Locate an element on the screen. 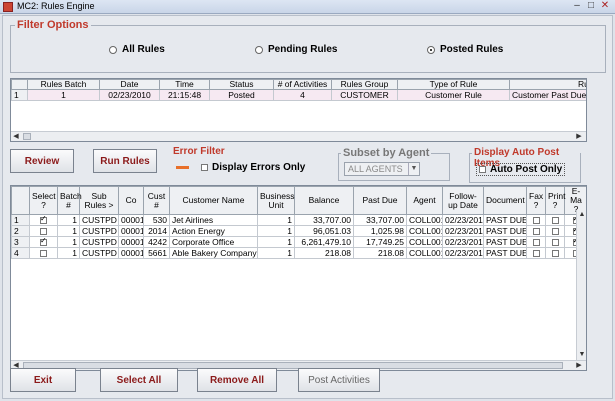 Image resolution: width=615 pixels, height=401 pixels. col-date: Date is located at coordinates (129, 84).